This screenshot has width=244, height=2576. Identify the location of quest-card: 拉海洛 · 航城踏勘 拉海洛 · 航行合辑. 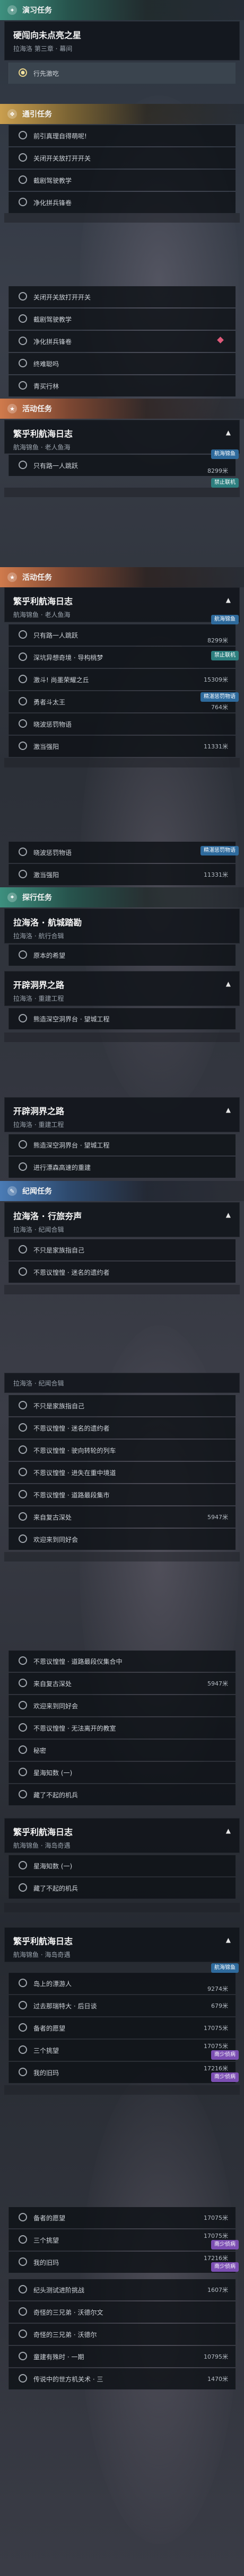
(122, 925).